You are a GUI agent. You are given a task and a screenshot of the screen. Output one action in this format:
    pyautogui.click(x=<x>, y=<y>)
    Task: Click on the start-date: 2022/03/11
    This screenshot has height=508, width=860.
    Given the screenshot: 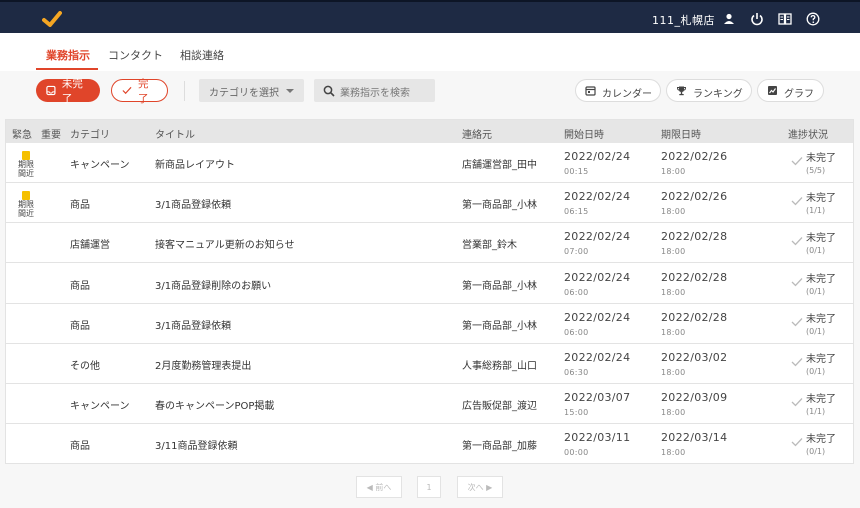 What is the action you would take?
    pyautogui.click(x=597, y=438)
    